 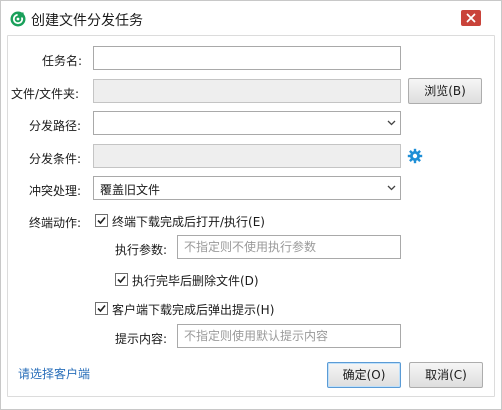 What do you see at coordinates (188, 221) in the screenshot?
I see `open-after-download-label: 终端下载完成后打开/执行(E)` at bounding box center [188, 221].